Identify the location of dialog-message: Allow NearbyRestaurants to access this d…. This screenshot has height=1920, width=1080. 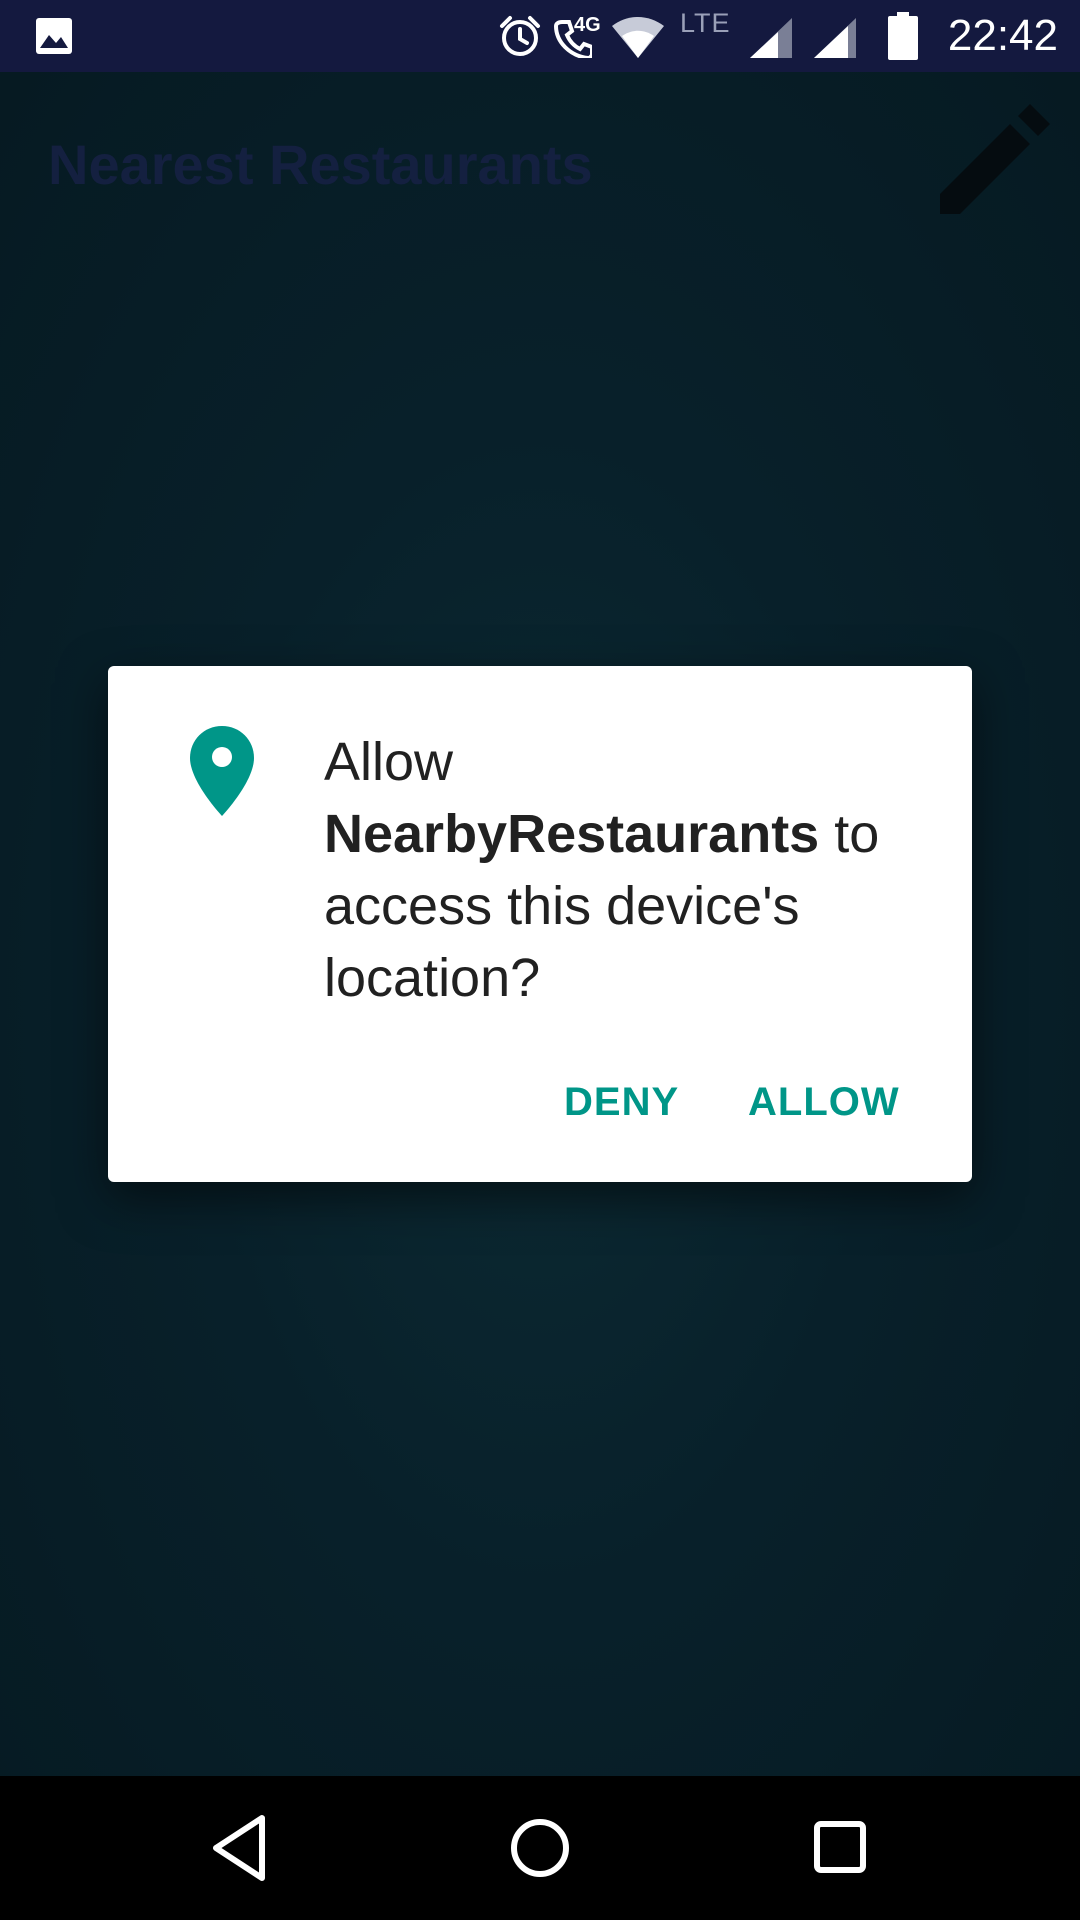
(624, 870).